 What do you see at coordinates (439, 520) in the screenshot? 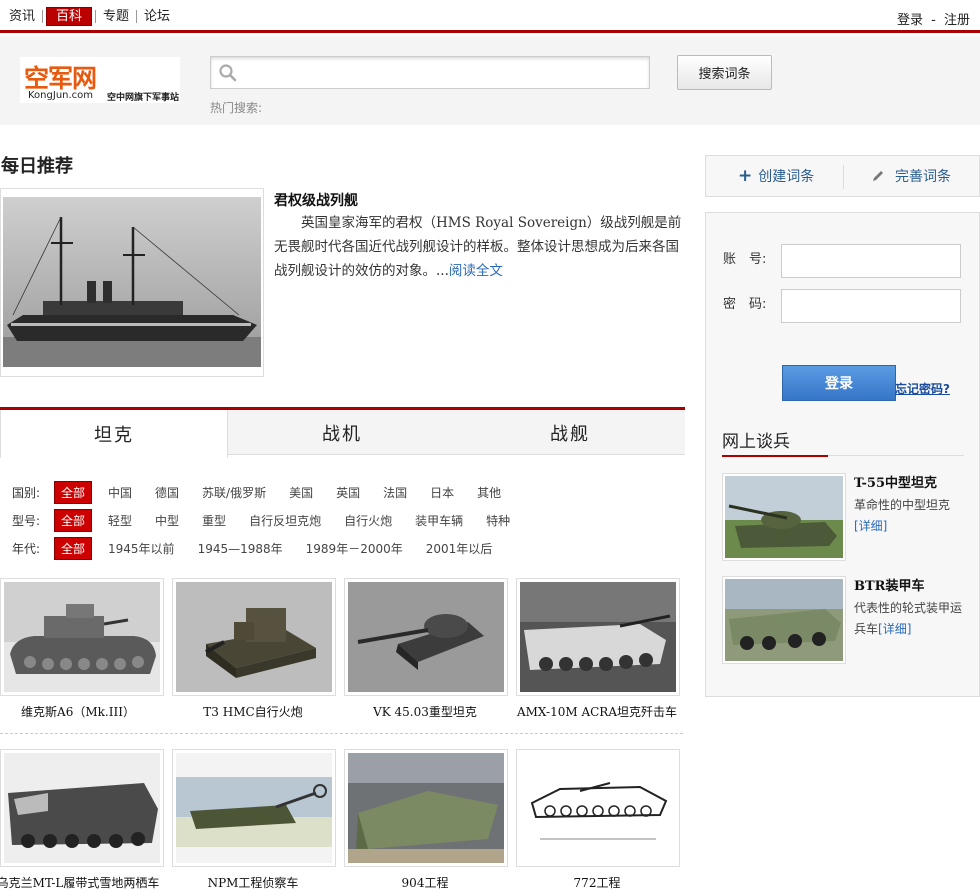
I see `filter-option: 装甲车辆` at bounding box center [439, 520].